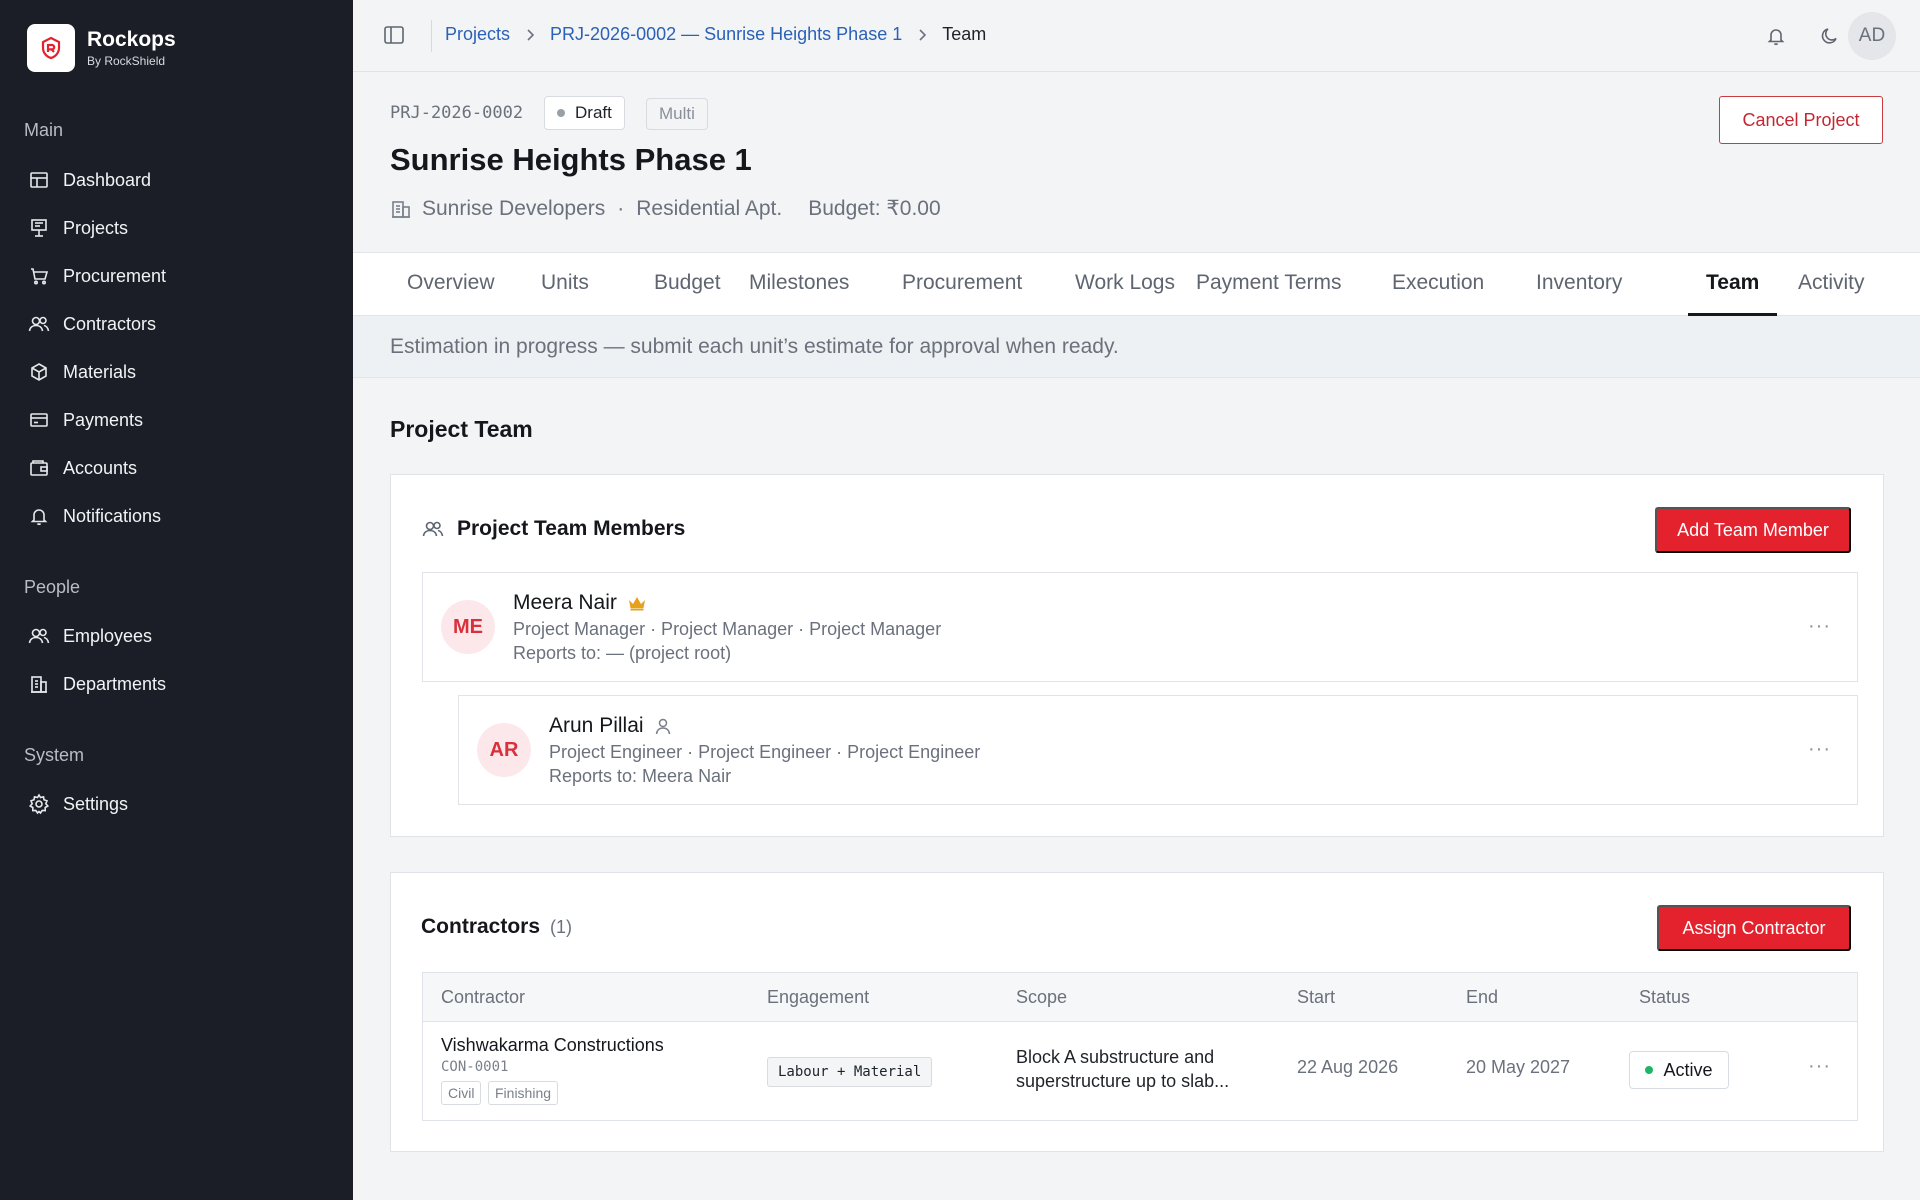 Image resolution: width=1920 pixels, height=1200 pixels. I want to click on sidebar-item-label: Payments, so click(103, 419).